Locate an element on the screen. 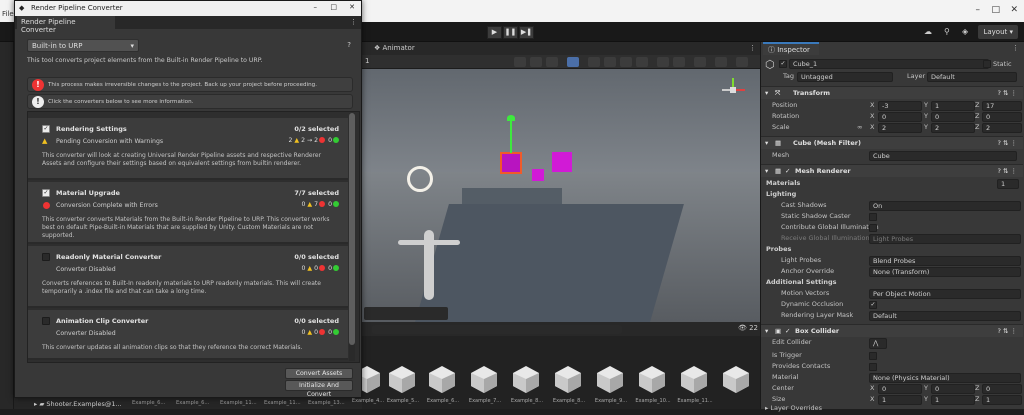  center-y-field: 0 is located at coordinates (953, 389).